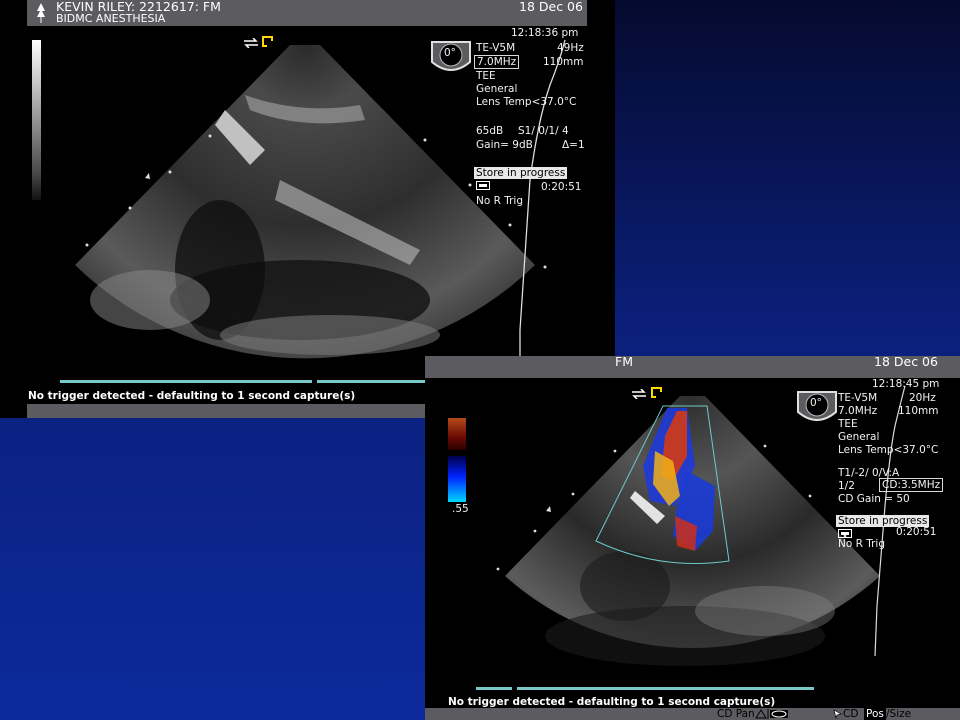 This screenshot has width=960, height=720. Describe the element at coordinates (922, 398) in the screenshot. I see `frame-rate: 20Hz` at that location.